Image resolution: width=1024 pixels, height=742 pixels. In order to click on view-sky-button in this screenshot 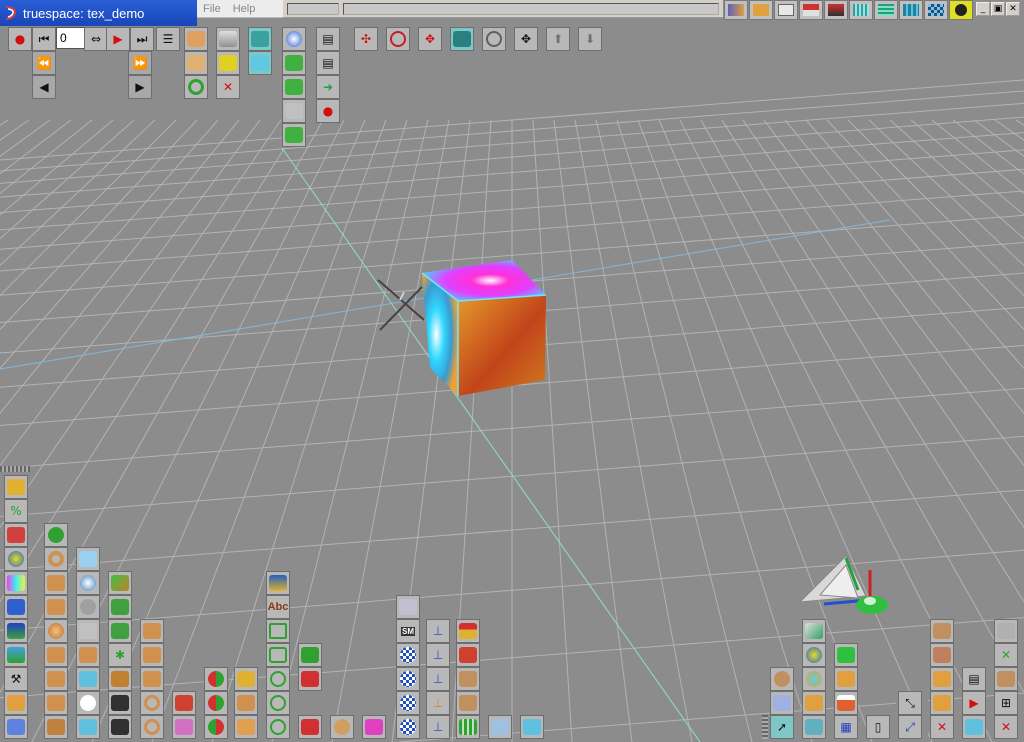, I will do `click(814, 679)`.